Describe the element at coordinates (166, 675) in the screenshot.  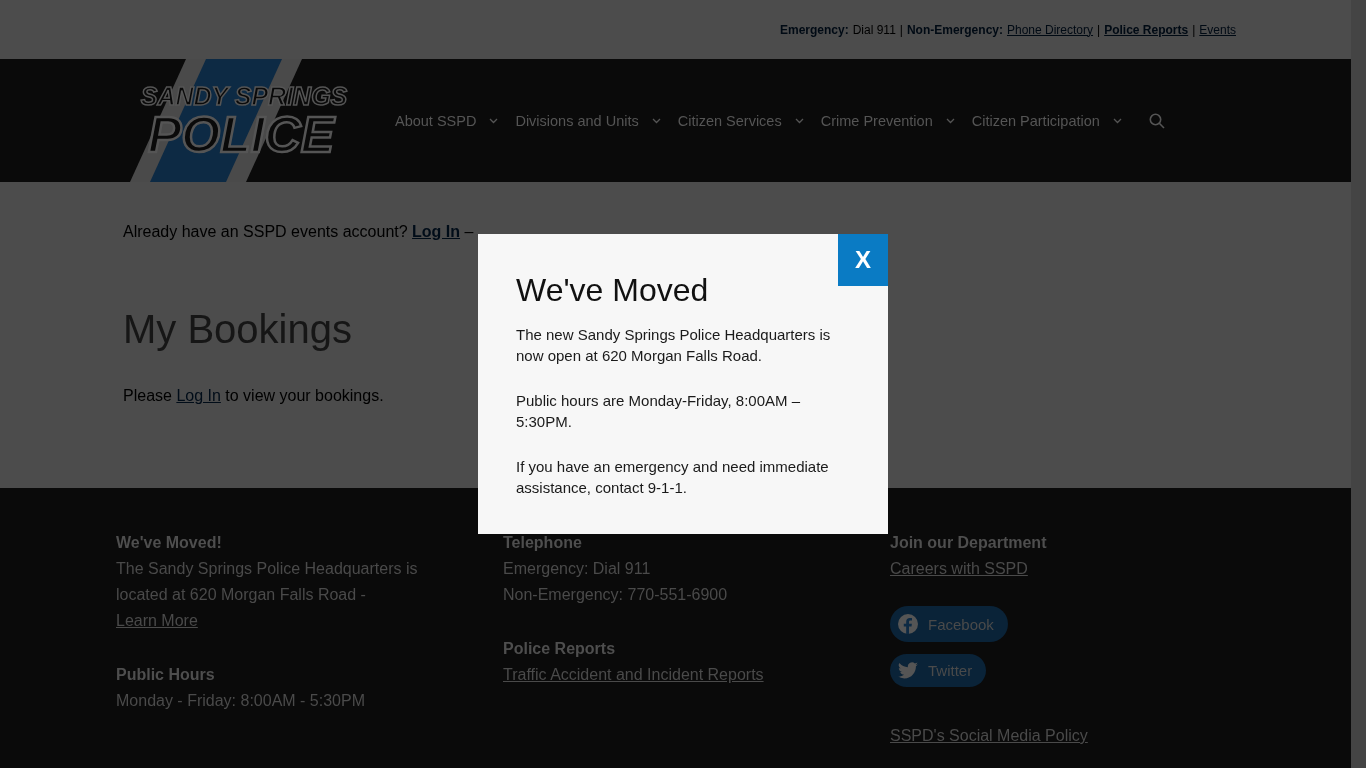
I see `footer-heading: Public Hours` at that location.